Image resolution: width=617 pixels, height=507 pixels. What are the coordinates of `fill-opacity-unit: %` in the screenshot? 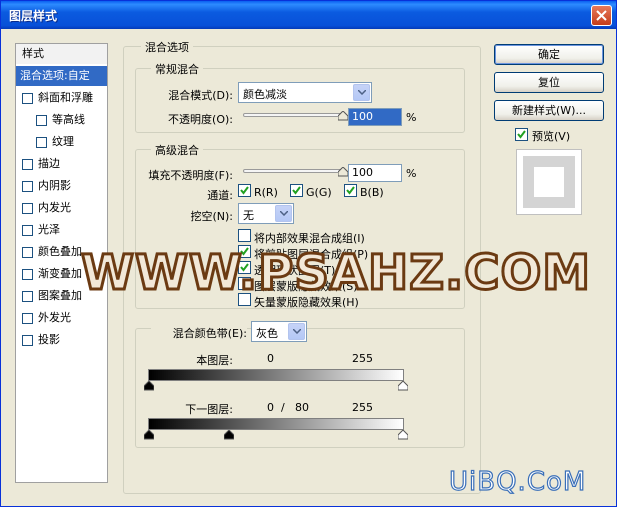 It's located at (411, 173).